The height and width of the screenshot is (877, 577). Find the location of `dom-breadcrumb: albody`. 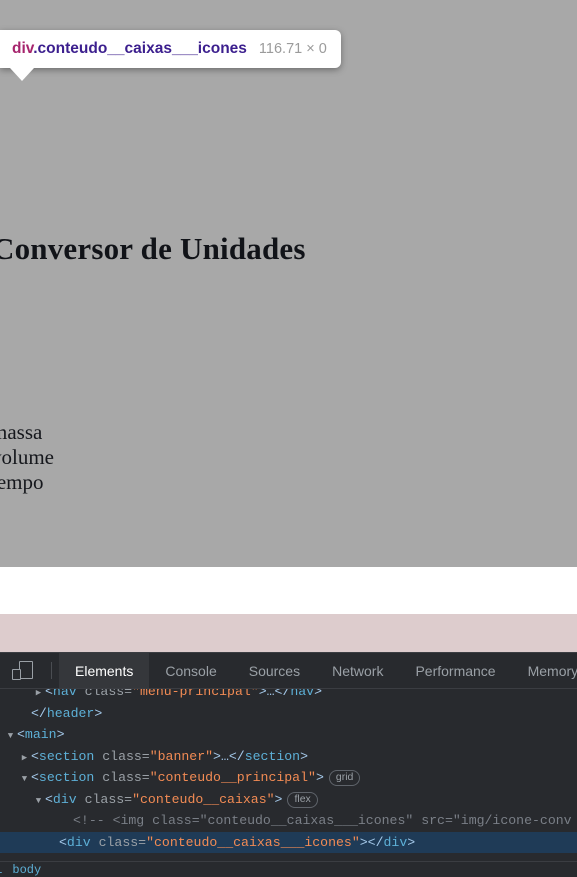

dom-breadcrumb: albody is located at coordinates (288, 869).